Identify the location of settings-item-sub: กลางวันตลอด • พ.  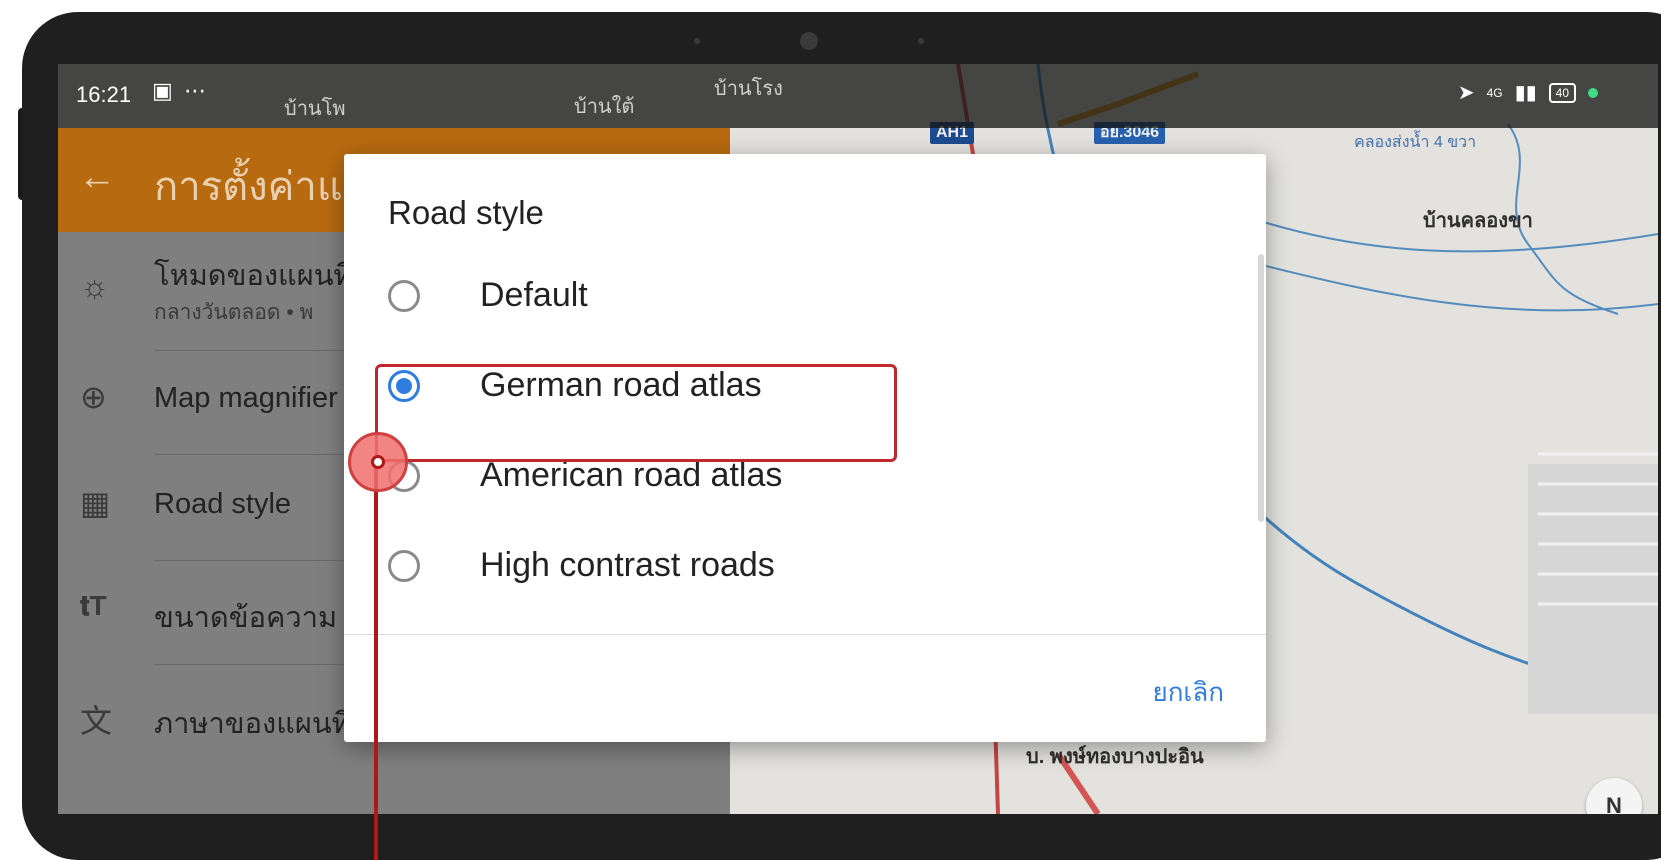
(234, 312).